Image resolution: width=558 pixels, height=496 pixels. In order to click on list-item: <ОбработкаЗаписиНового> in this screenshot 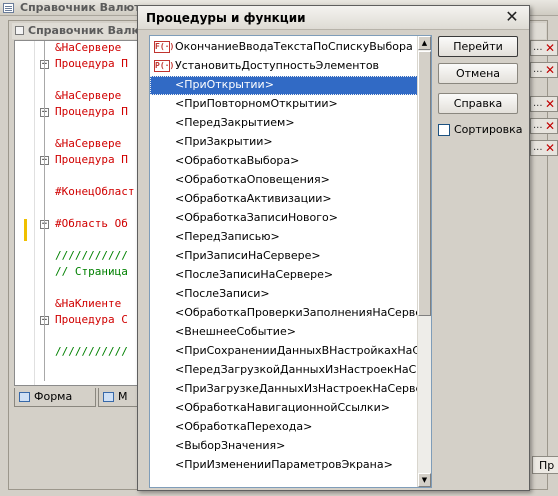, I will do `click(284, 218)`.